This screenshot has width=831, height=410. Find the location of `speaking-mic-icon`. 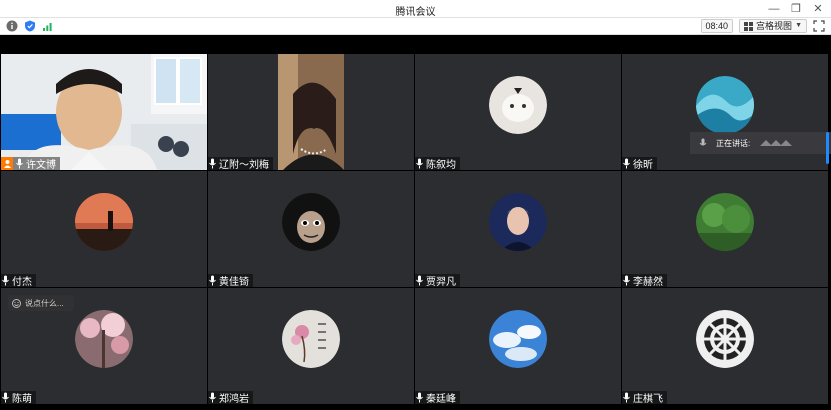

speaking-mic-icon is located at coordinates (703, 141).